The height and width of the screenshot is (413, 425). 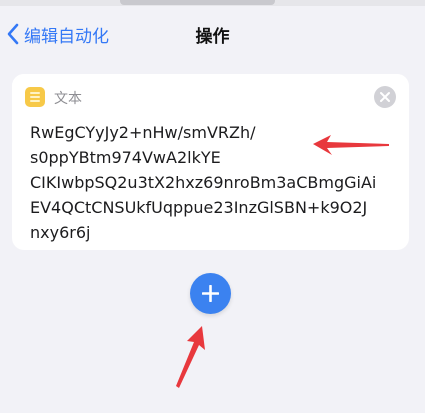 What do you see at coordinates (199, 207) in the screenshot?
I see `text-line: EV4QCtCNSUkfUqppue23InzGlSBN+k9O2J` at bounding box center [199, 207].